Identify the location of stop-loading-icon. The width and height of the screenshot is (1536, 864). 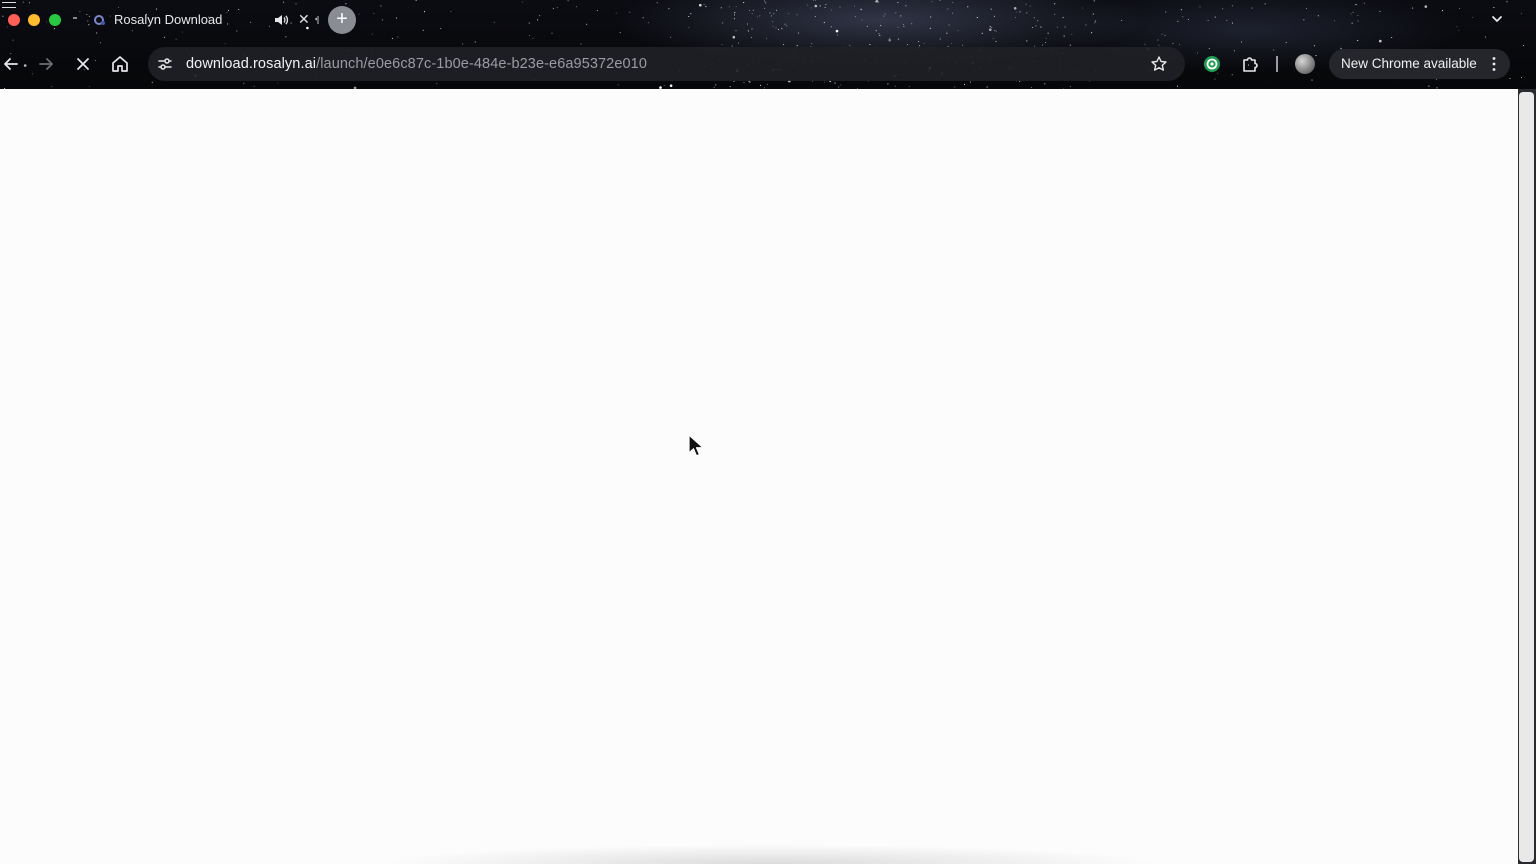
(83, 64).